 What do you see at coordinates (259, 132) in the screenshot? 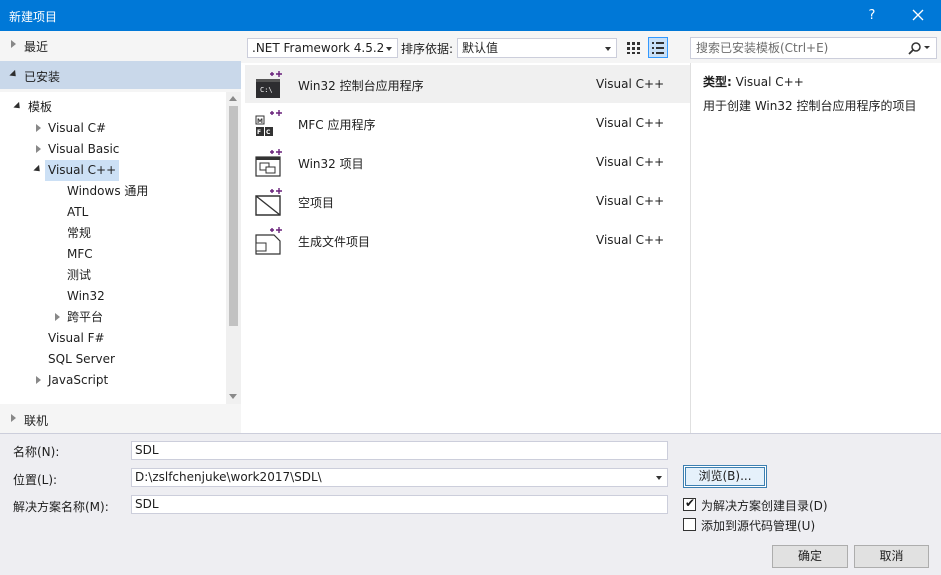
I see `svg-text: F` at bounding box center [259, 132].